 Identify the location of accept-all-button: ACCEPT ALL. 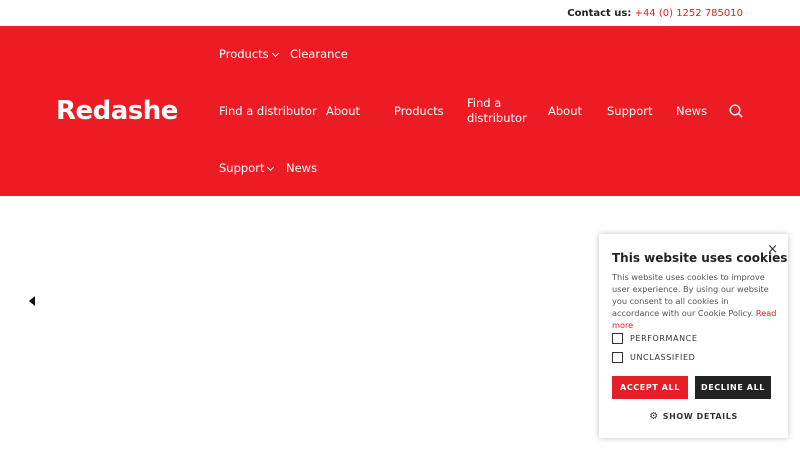
(650, 387).